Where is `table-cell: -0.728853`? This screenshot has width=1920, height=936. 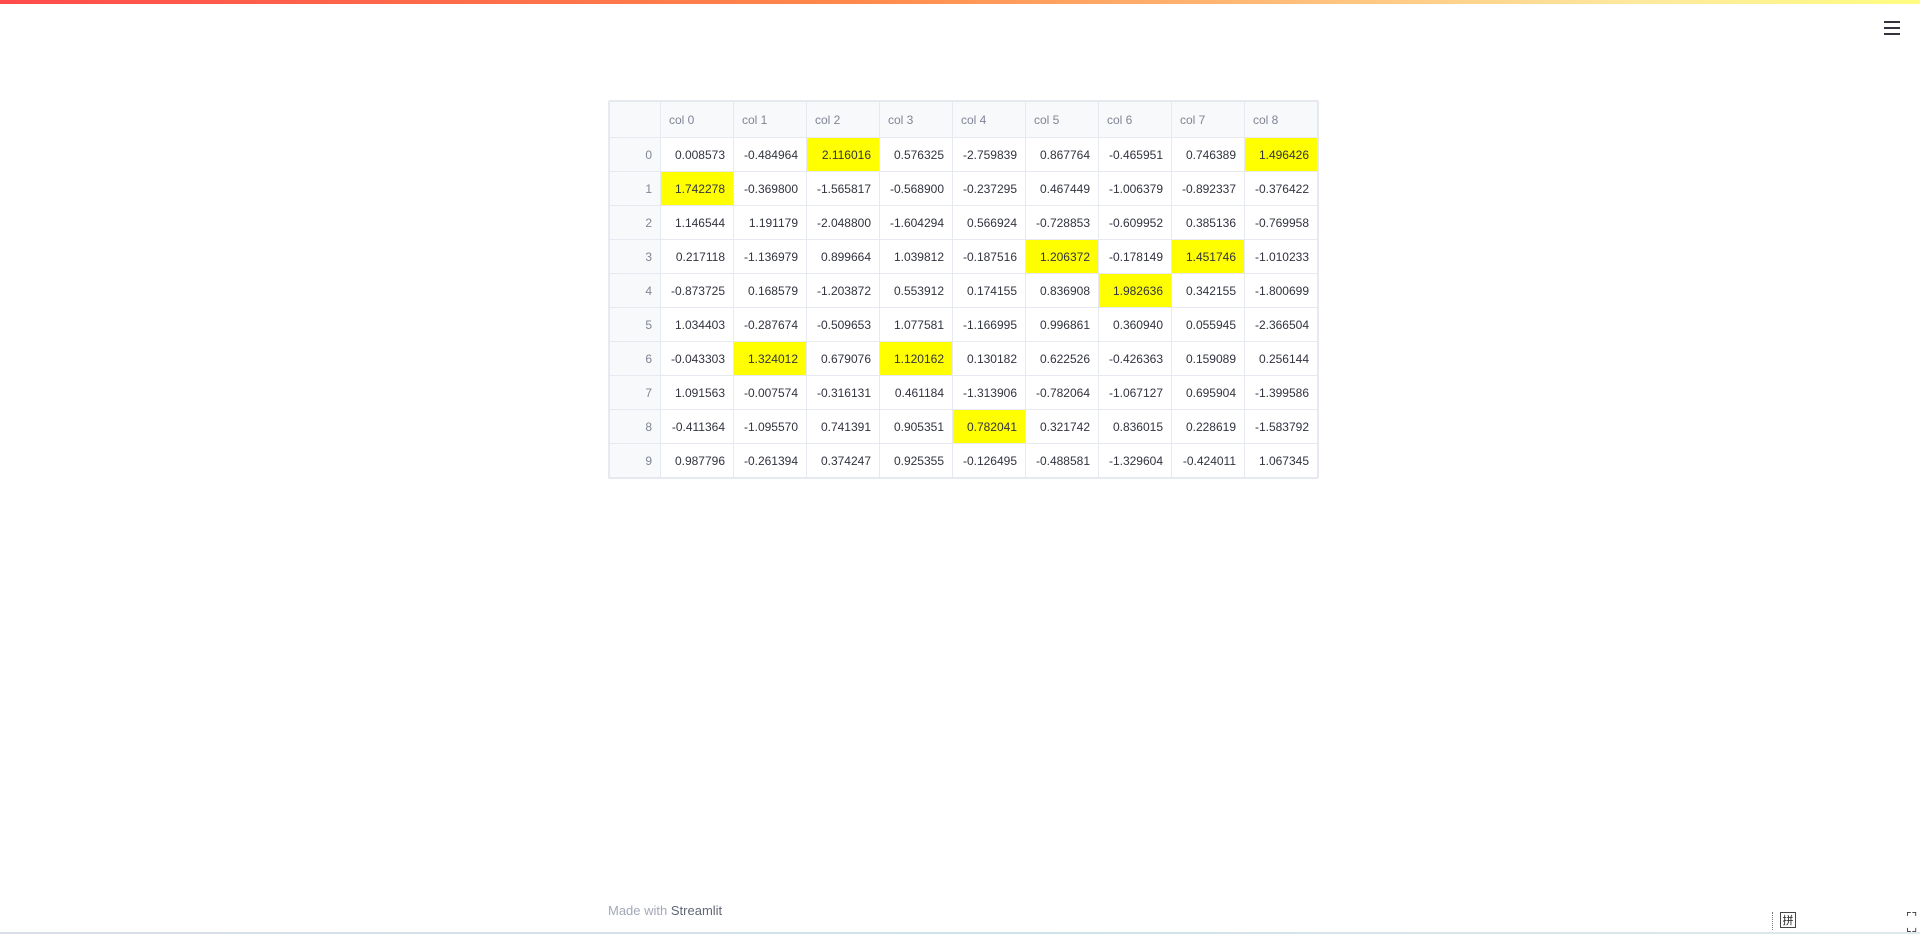 table-cell: -0.728853 is located at coordinates (1062, 222).